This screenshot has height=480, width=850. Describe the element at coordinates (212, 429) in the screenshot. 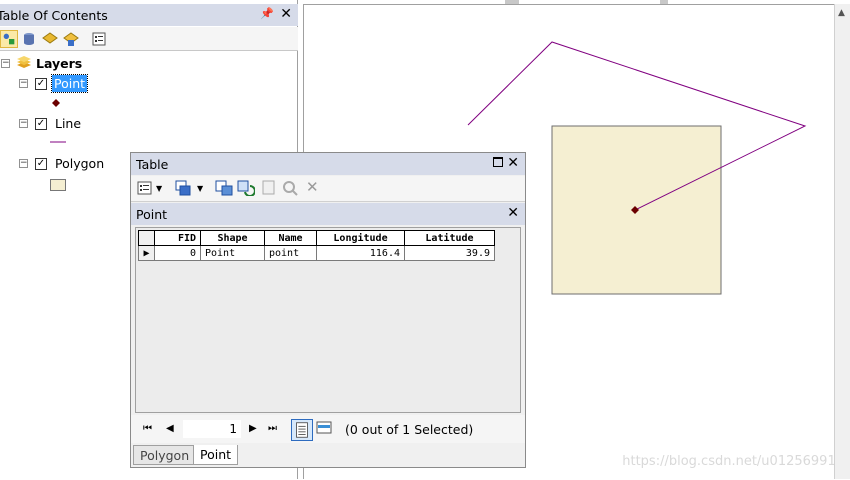

I see `current-record-field: 1` at that location.